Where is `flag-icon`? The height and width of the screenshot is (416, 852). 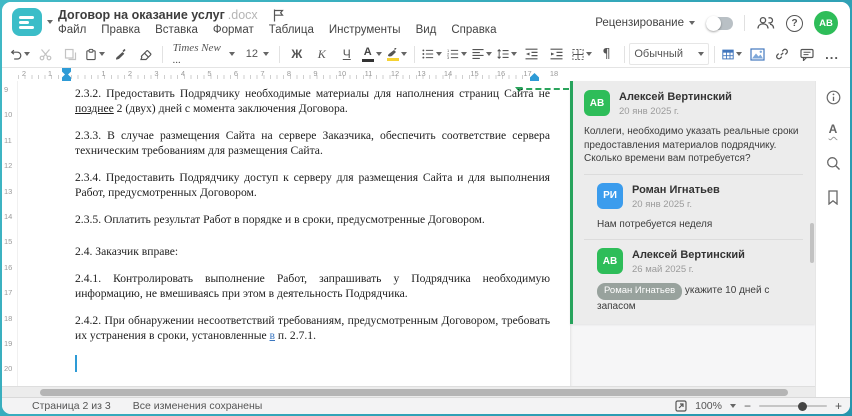
flag-icon is located at coordinates (278, 15).